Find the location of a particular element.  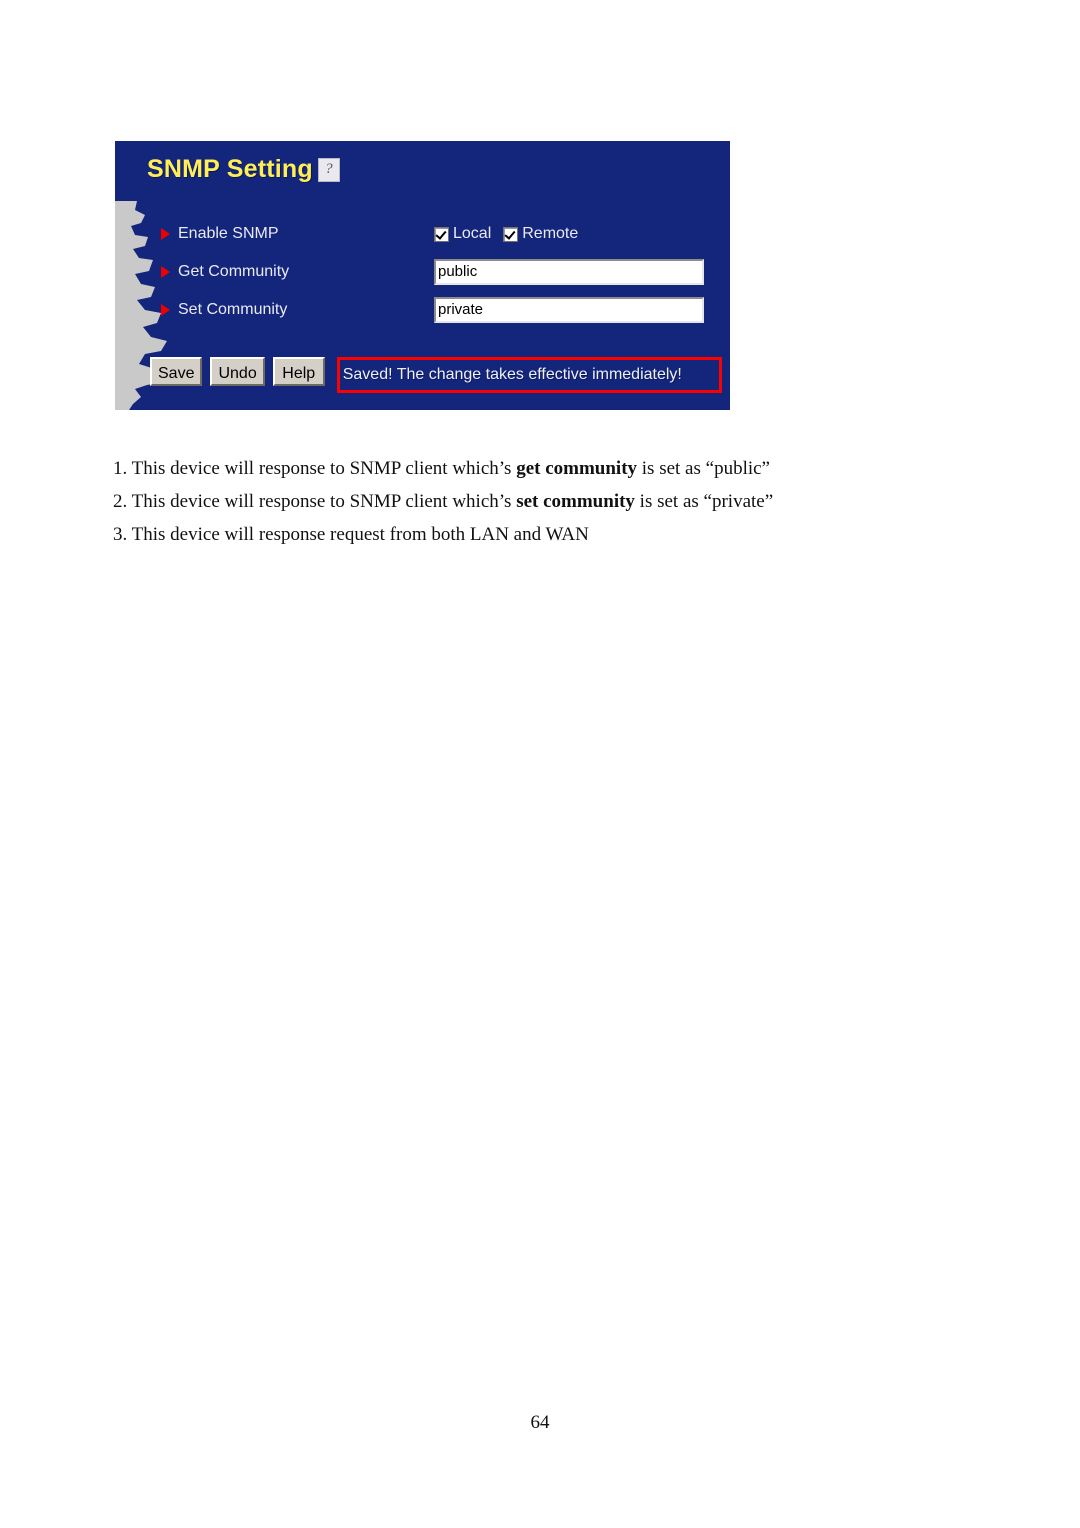

save-button: Save is located at coordinates (176, 371).